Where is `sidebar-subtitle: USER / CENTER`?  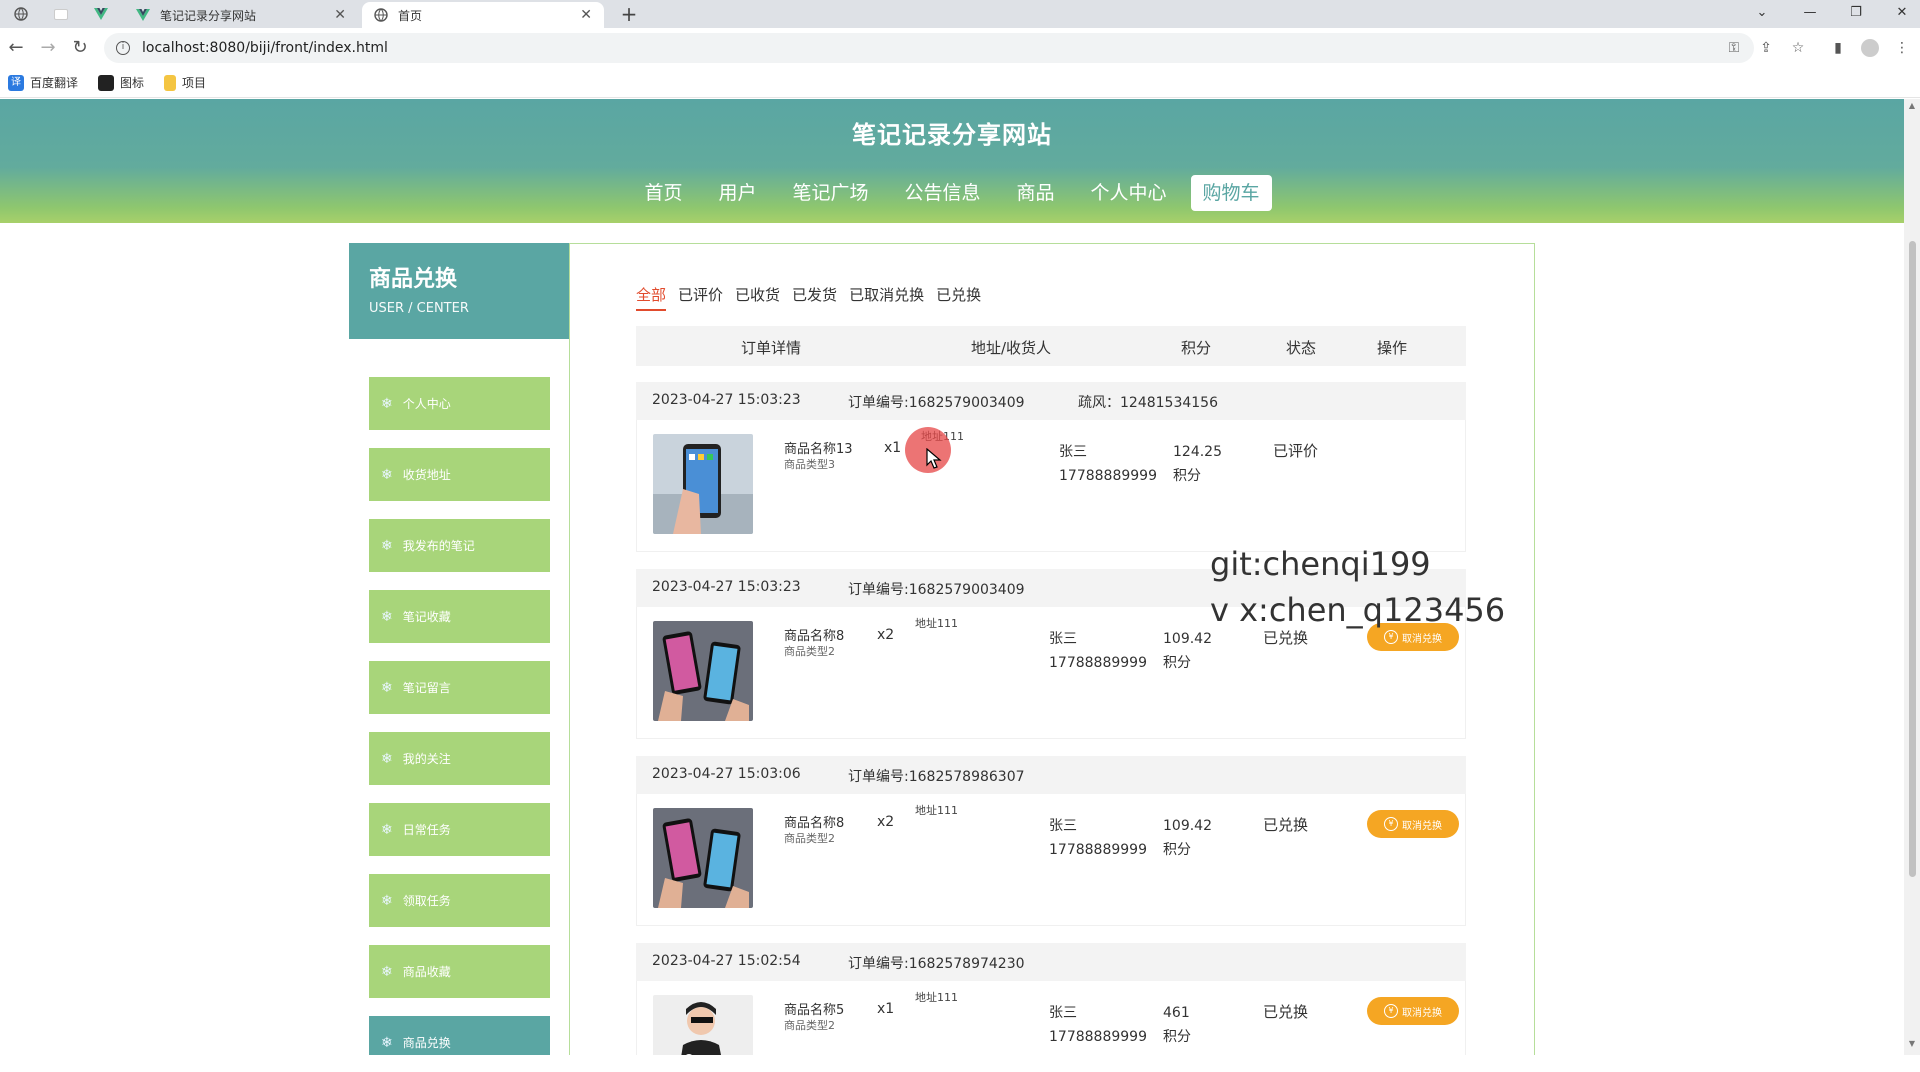
sidebar-subtitle: USER / CENTER is located at coordinates (419, 308).